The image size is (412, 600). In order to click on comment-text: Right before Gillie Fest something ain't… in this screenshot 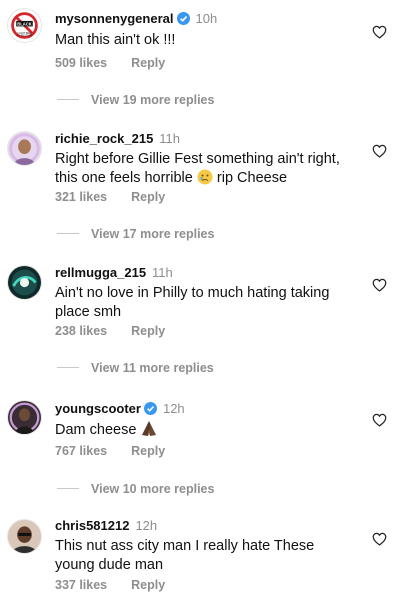, I will do `click(205, 169)`.